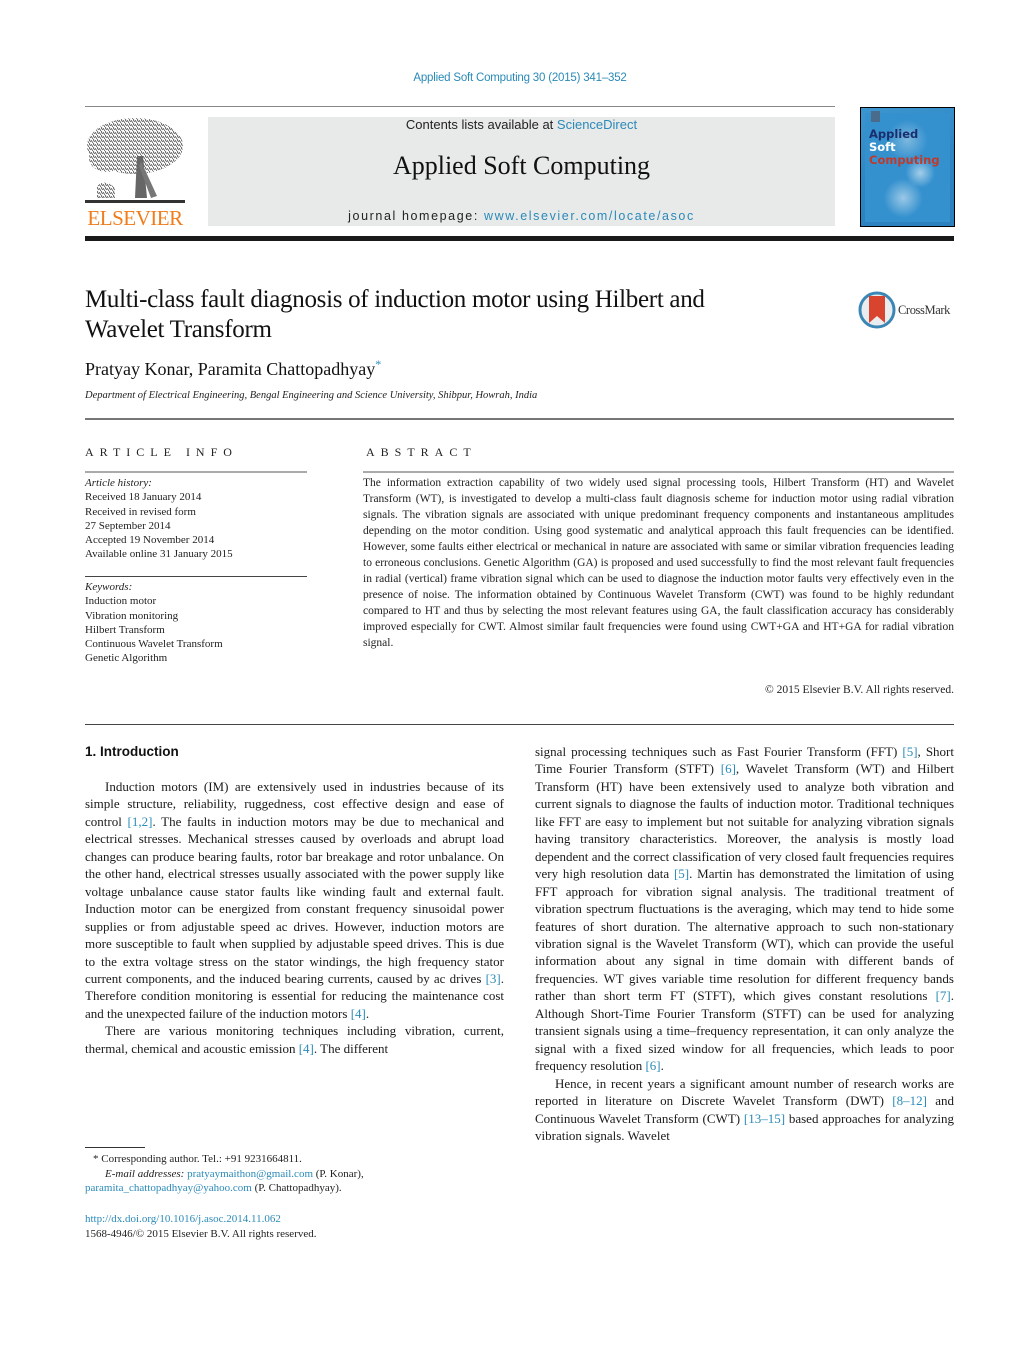  Describe the element at coordinates (132, 751) in the screenshot. I see `section-heading-introduction: 1. Introduction` at that location.